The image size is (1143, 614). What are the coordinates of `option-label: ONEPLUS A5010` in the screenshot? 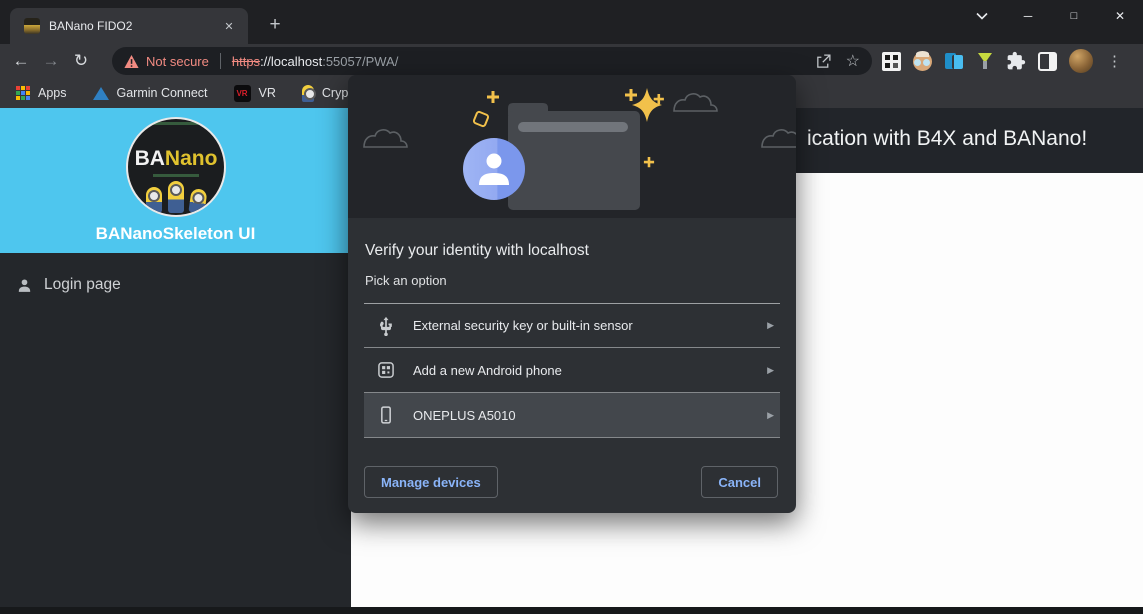 It's located at (464, 415).